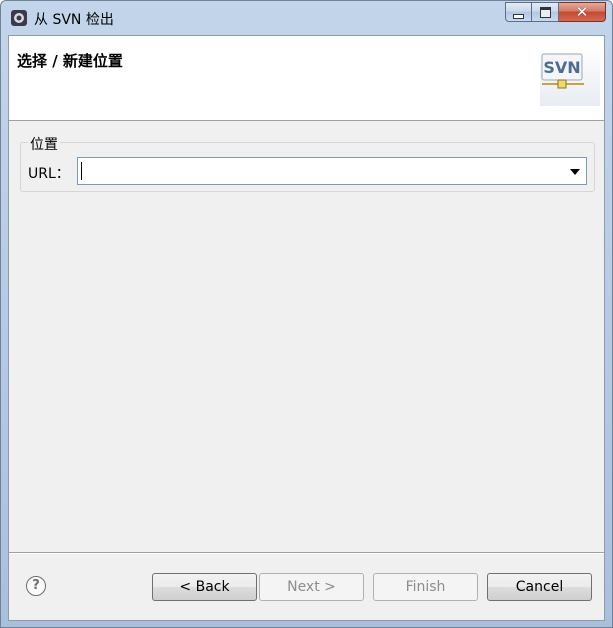  I want to click on page-title: 选择 / 新建位置, so click(70, 61).